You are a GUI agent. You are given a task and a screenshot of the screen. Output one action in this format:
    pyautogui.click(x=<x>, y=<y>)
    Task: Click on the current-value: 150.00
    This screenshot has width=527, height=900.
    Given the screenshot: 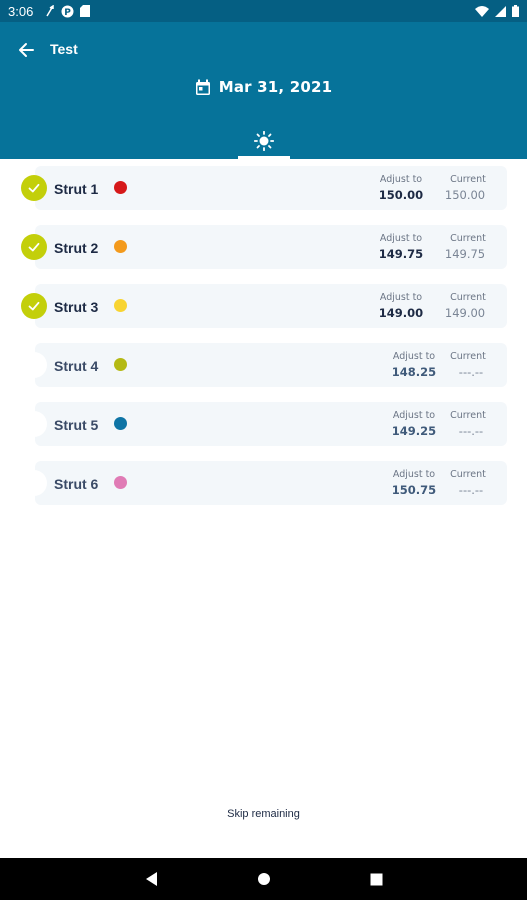 What is the action you would take?
    pyautogui.click(x=465, y=195)
    